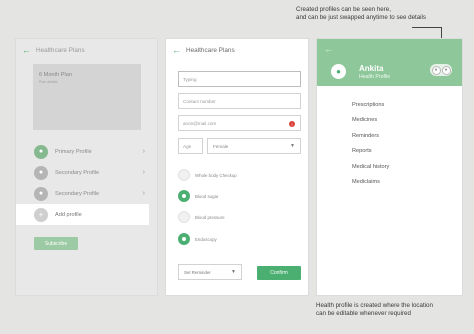 Image resolution: width=474 pixels, height=334 pixels. I want to click on checkup-label: Blood pressure, so click(210, 217).